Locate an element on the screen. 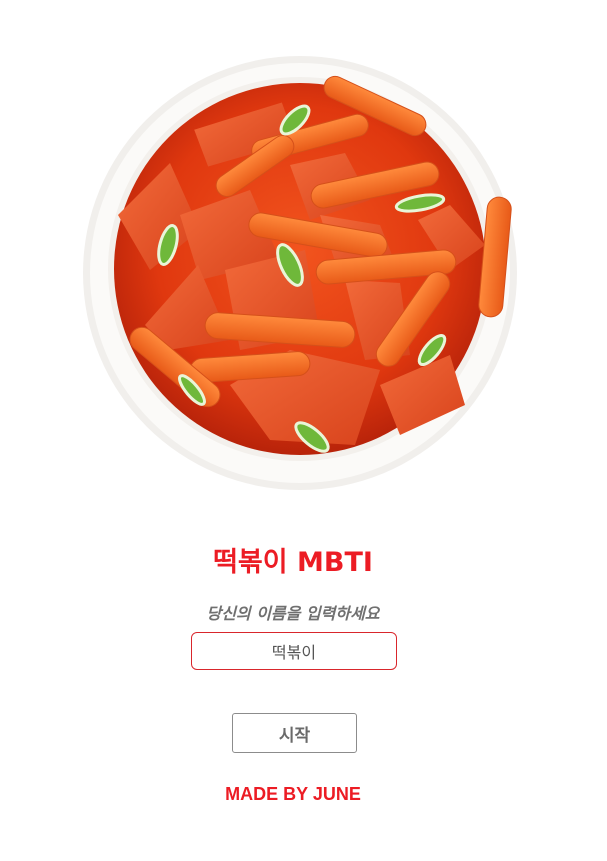 This screenshot has height=861, width=607. page-title: 떡볶이 MBTI is located at coordinates (293, 562).